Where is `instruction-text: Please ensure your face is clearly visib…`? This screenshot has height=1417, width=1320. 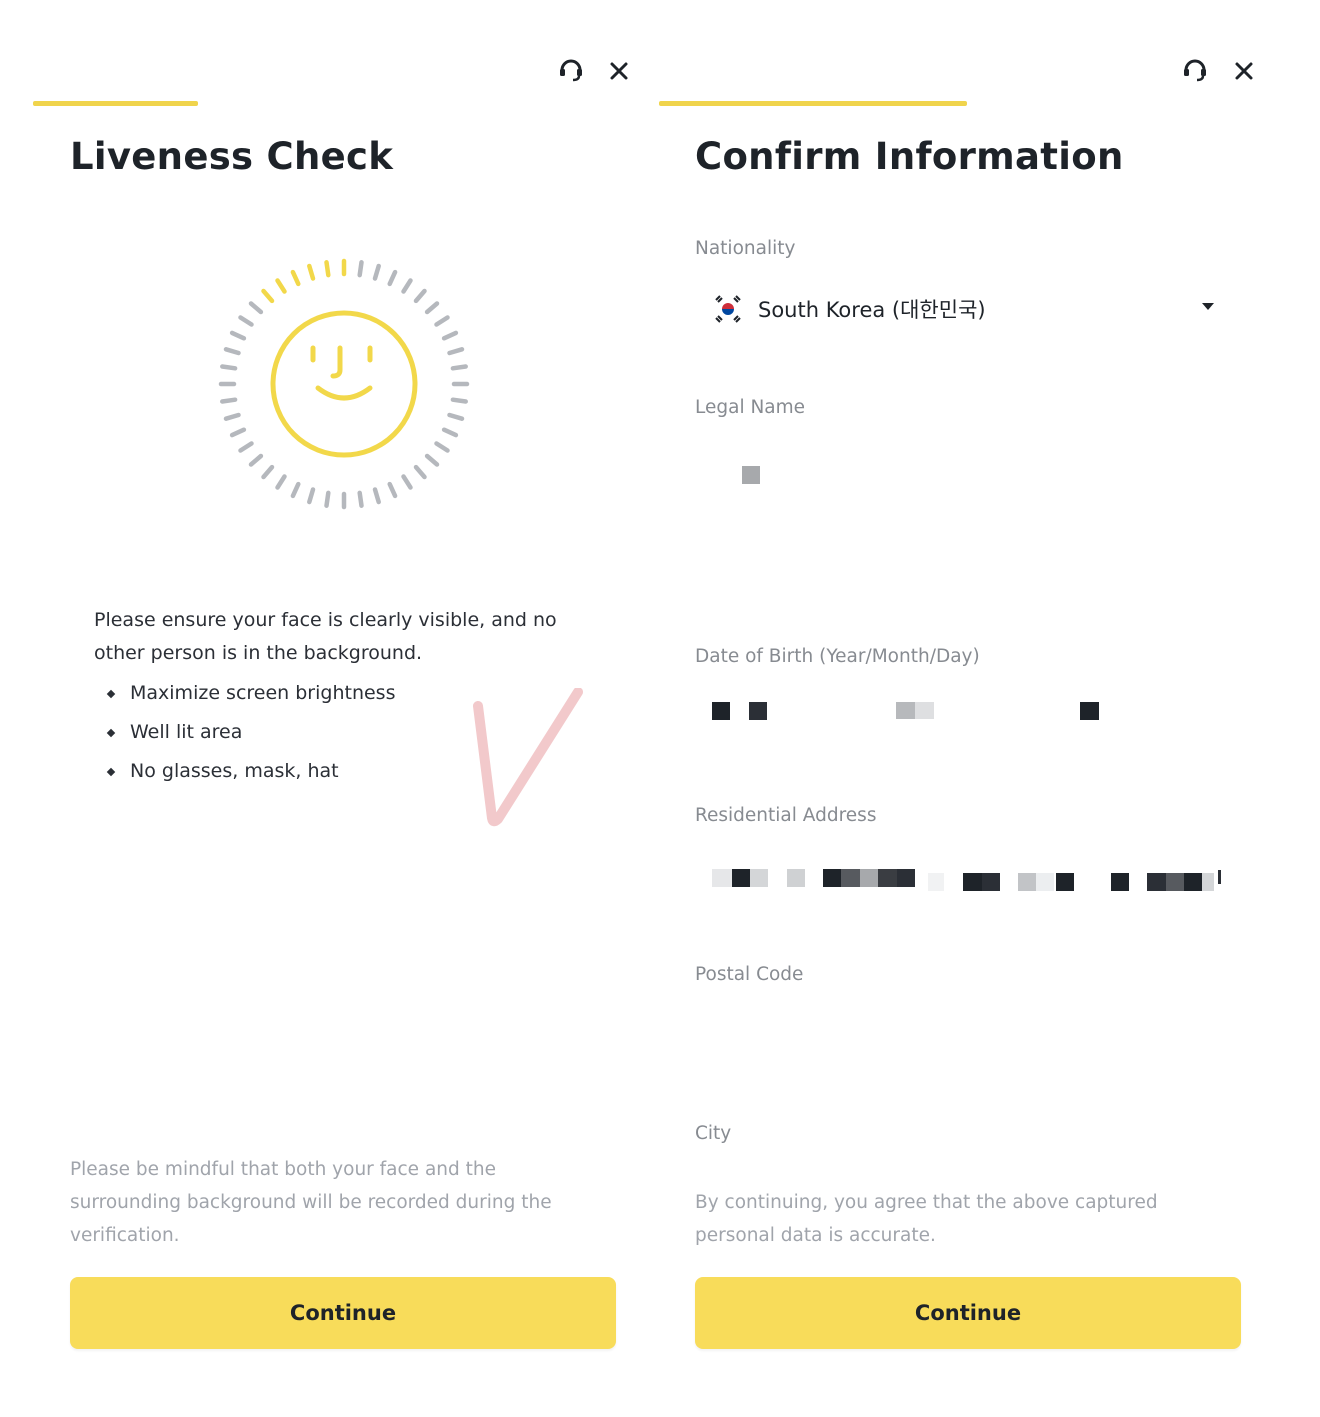 instruction-text: Please ensure your face is clearly visib… is located at coordinates (325, 636).